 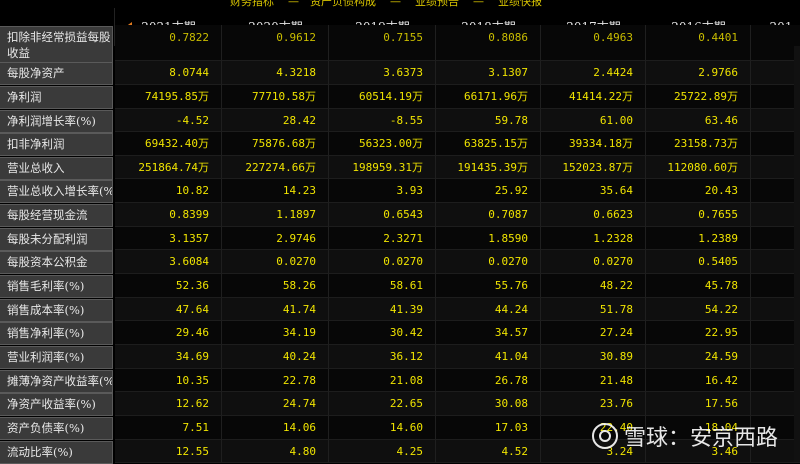 I want to click on table-cell: 191435.39万, so click(x=488, y=167).